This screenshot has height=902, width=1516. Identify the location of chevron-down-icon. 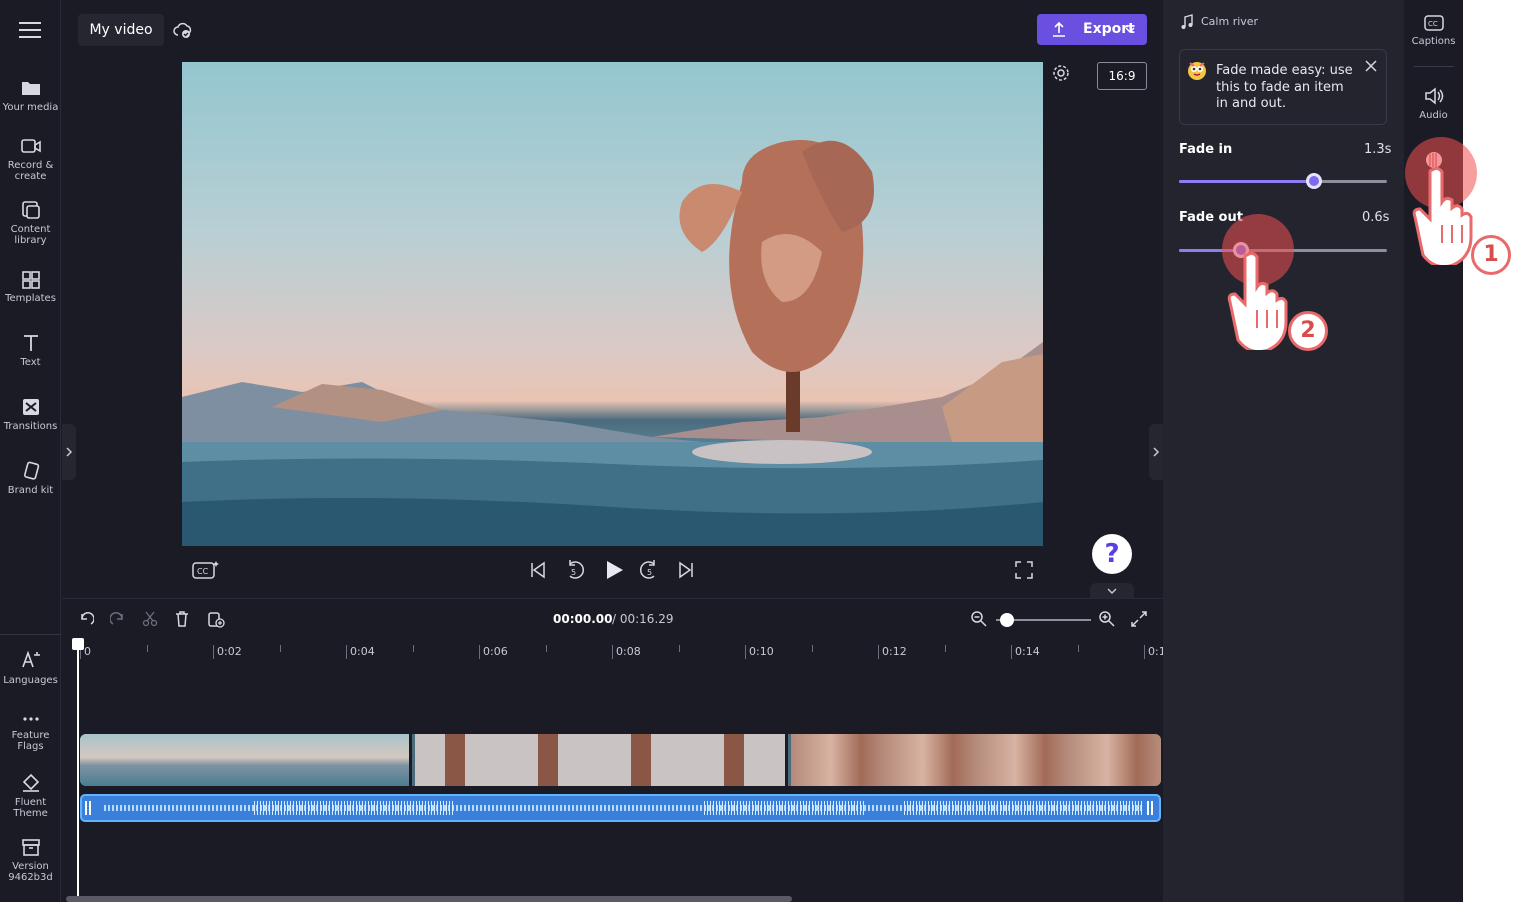
(1112, 591).